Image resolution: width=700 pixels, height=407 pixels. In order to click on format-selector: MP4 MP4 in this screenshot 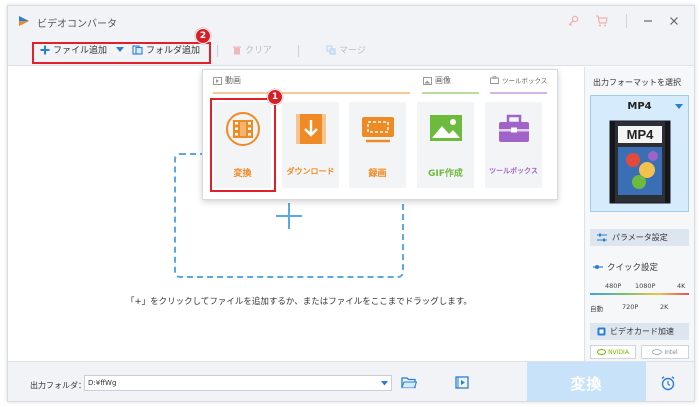, I will do `click(639, 153)`.